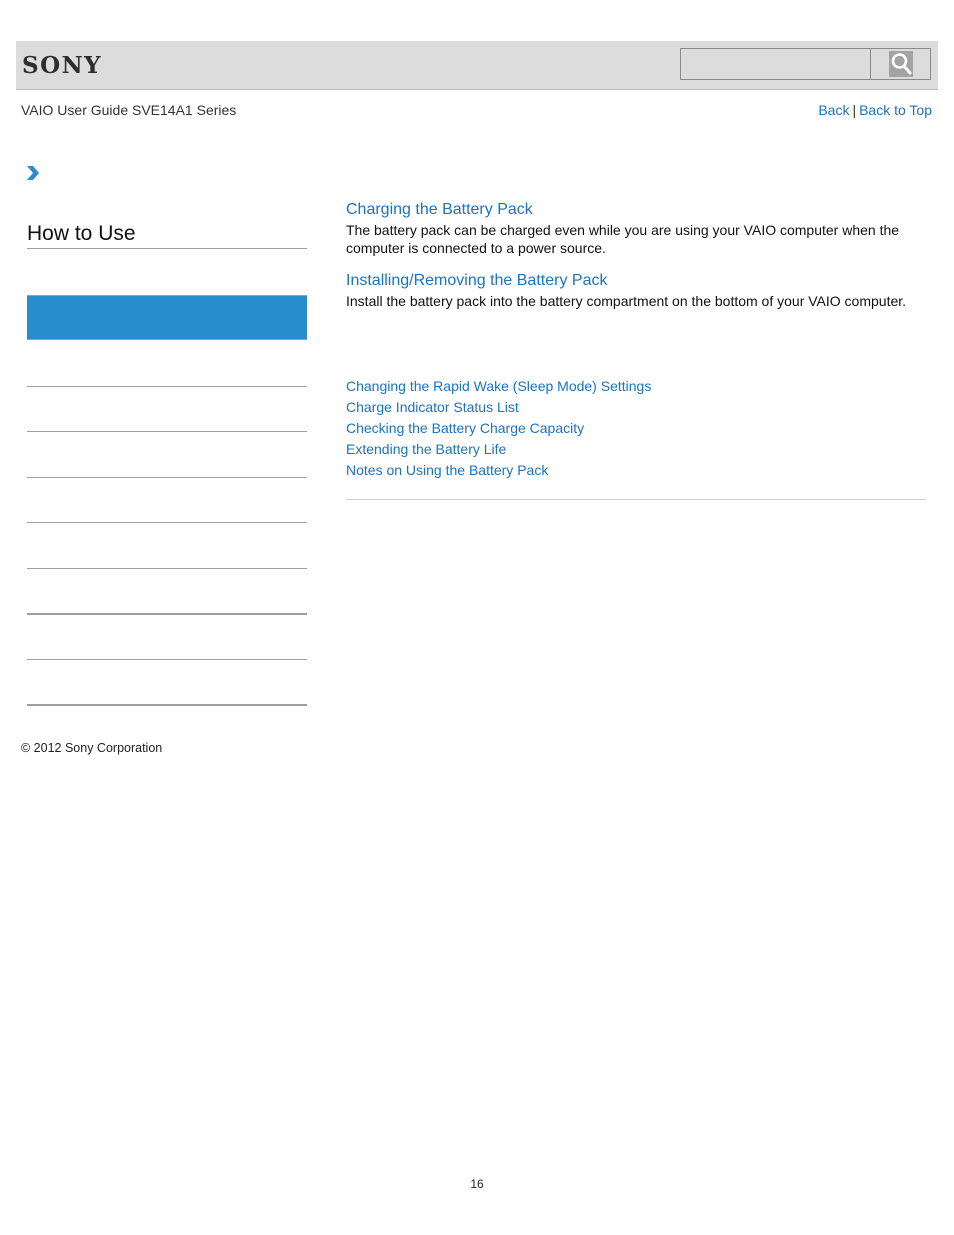 The height and width of the screenshot is (1235, 954). What do you see at coordinates (167, 317) in the screenshot?
I see `sidebar-item-active` at bounding box center [167, 317].